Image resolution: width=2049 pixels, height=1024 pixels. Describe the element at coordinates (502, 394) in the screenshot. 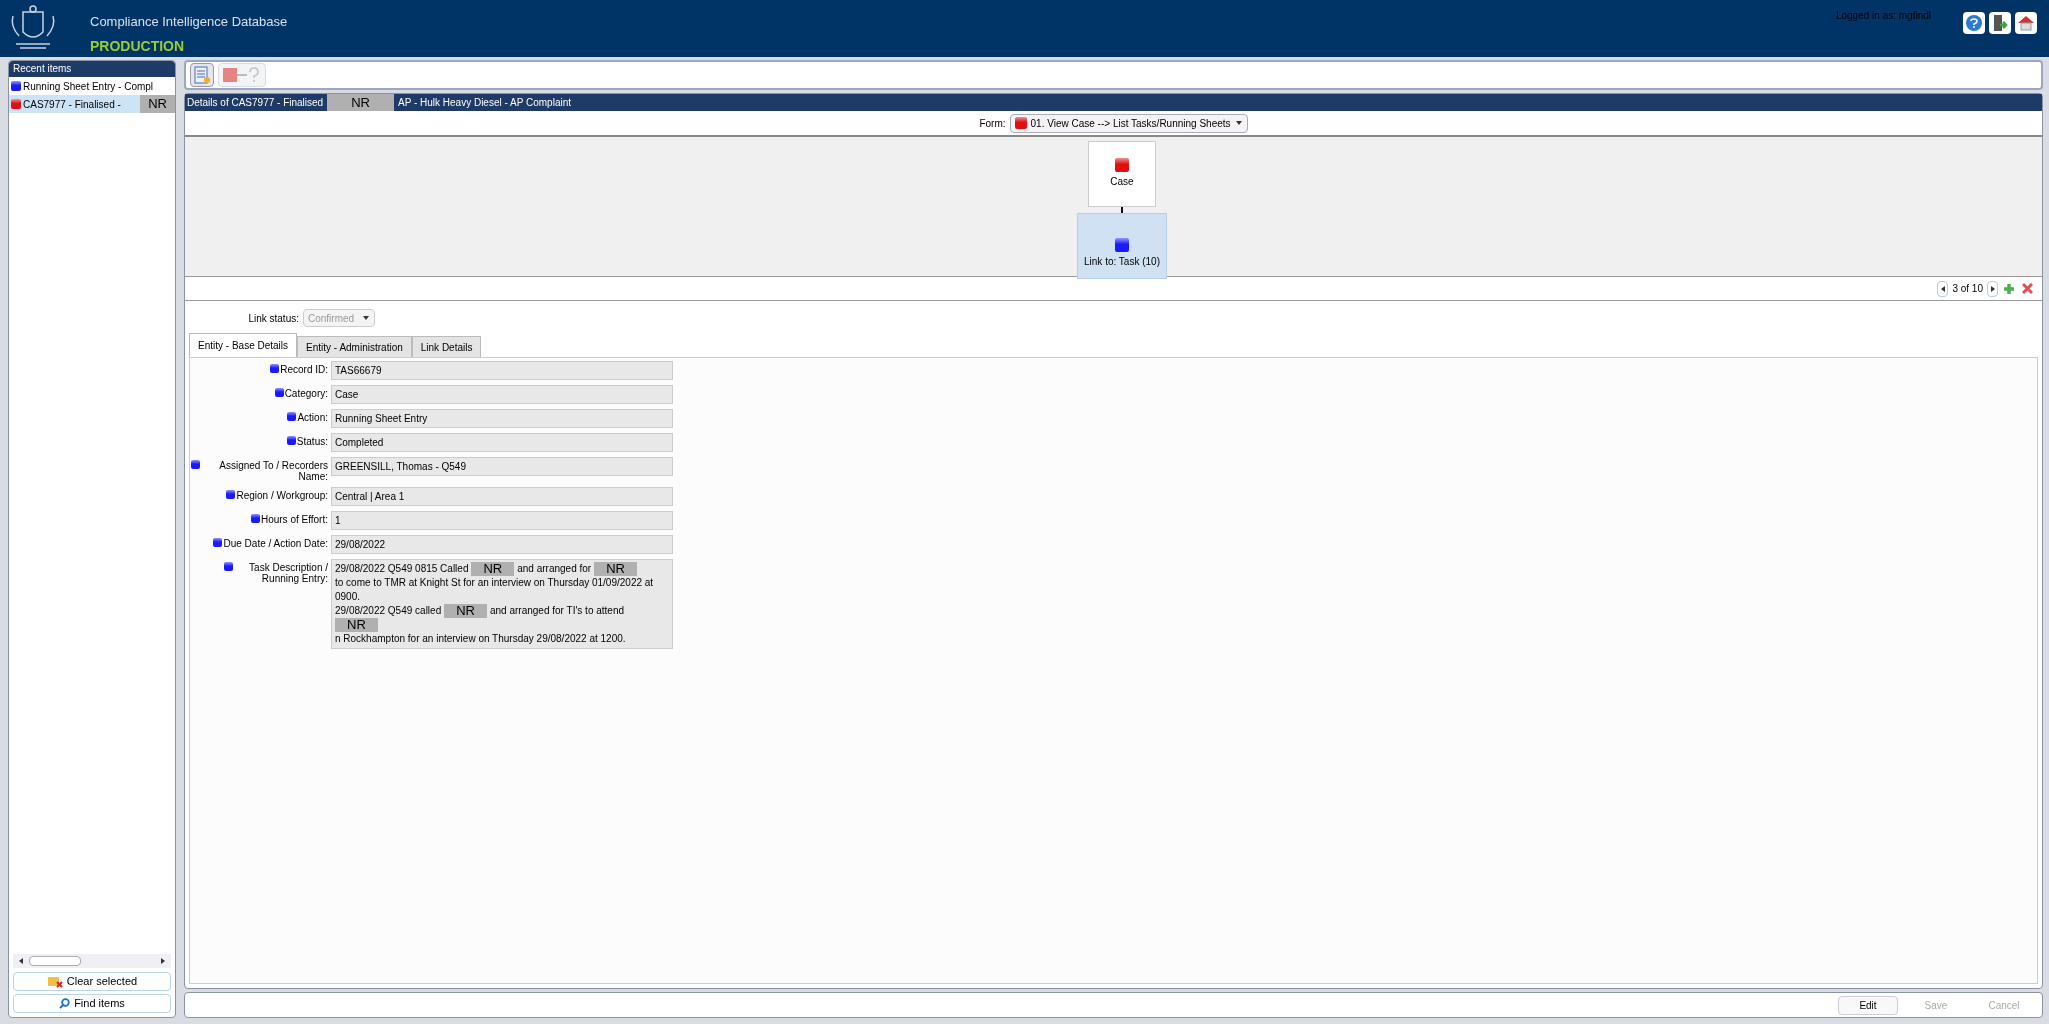

I see `field-value: Case` at that location.